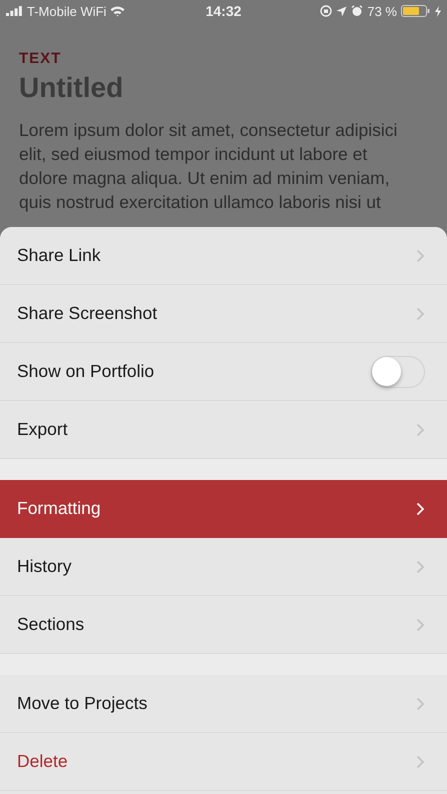  I want to click on wifi-icon, so click(118, 11).